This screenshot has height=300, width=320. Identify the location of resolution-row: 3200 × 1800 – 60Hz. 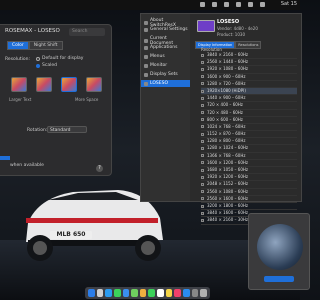
(249, 206).